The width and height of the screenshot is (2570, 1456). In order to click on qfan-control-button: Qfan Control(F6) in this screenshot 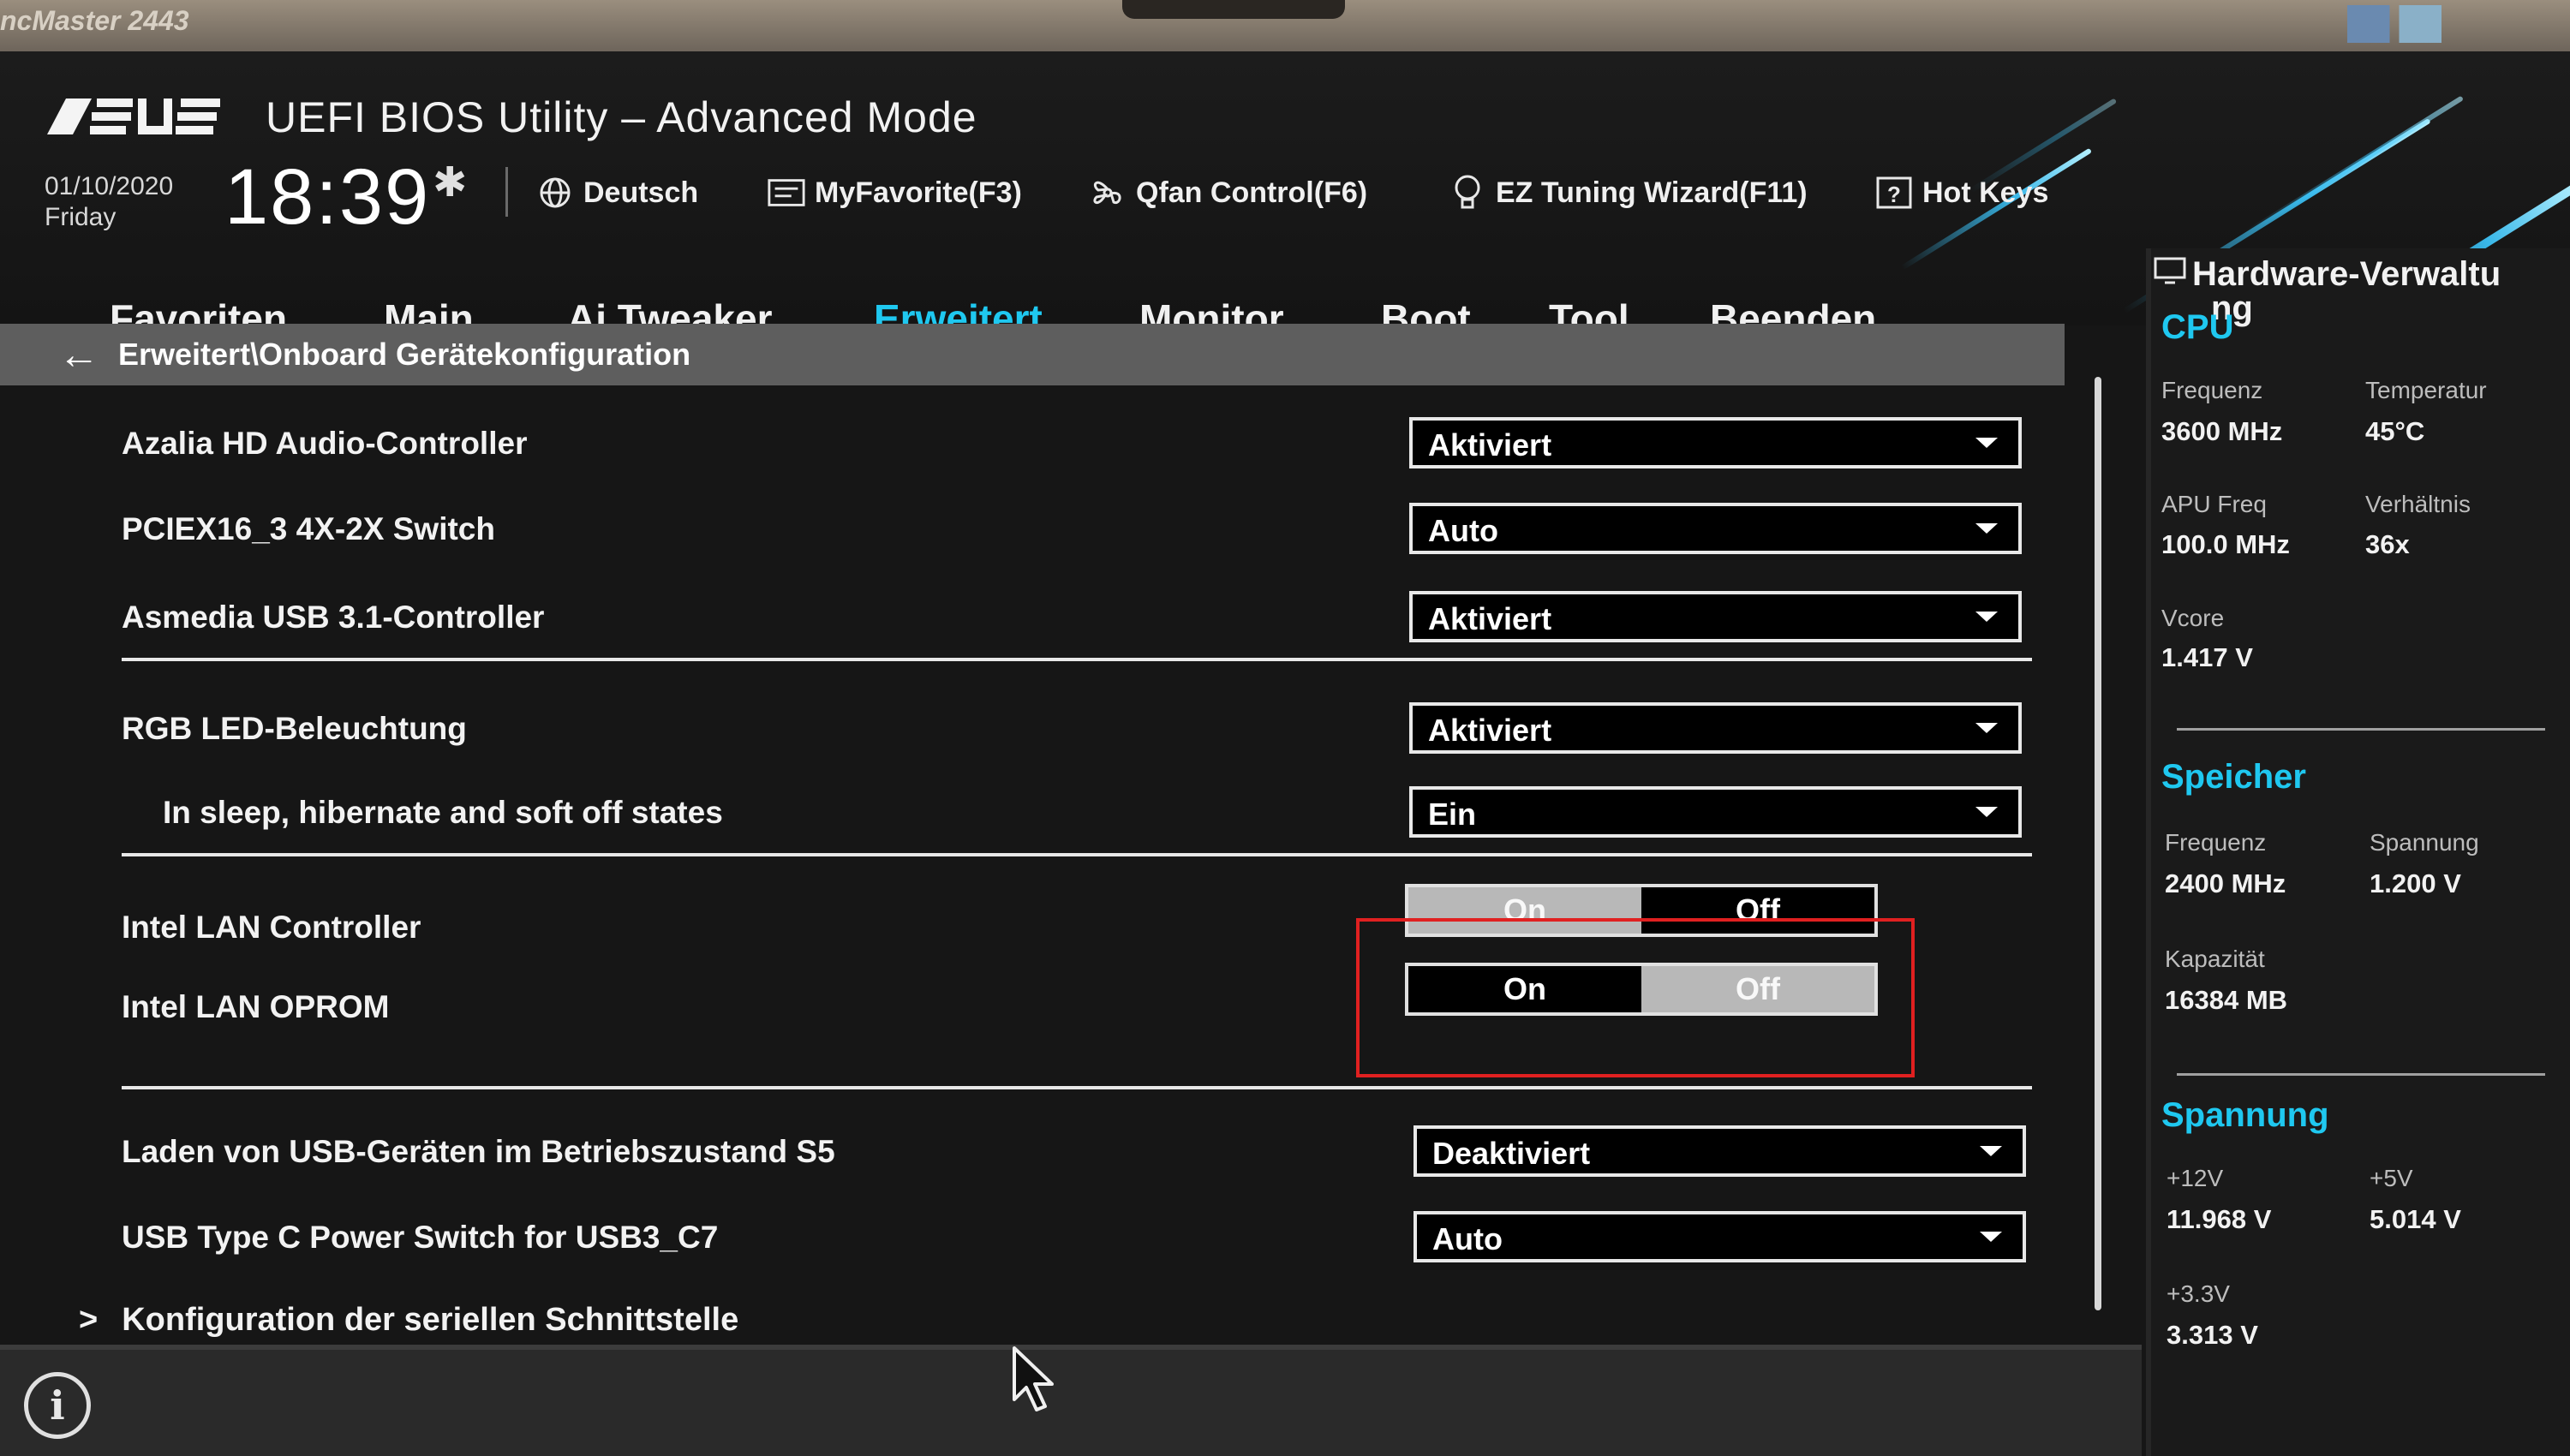, I will do `click(1228, 192)`.